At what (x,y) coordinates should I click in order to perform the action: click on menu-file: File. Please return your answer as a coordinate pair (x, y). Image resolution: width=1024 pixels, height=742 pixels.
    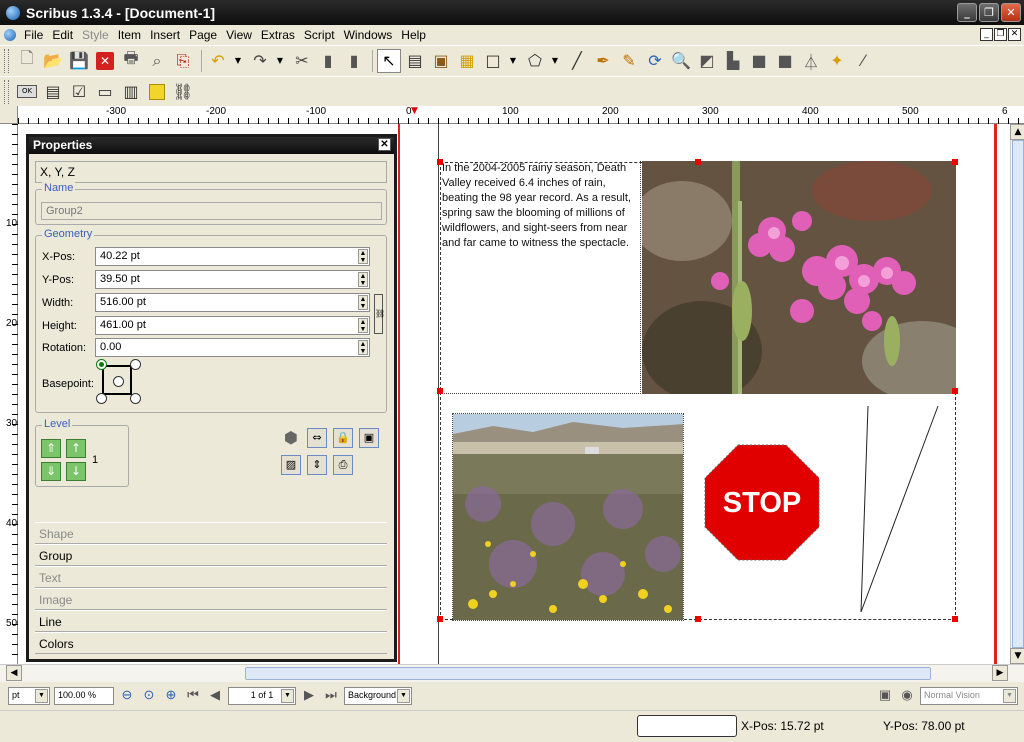
    Looking at the image, I should click on (33, 35).